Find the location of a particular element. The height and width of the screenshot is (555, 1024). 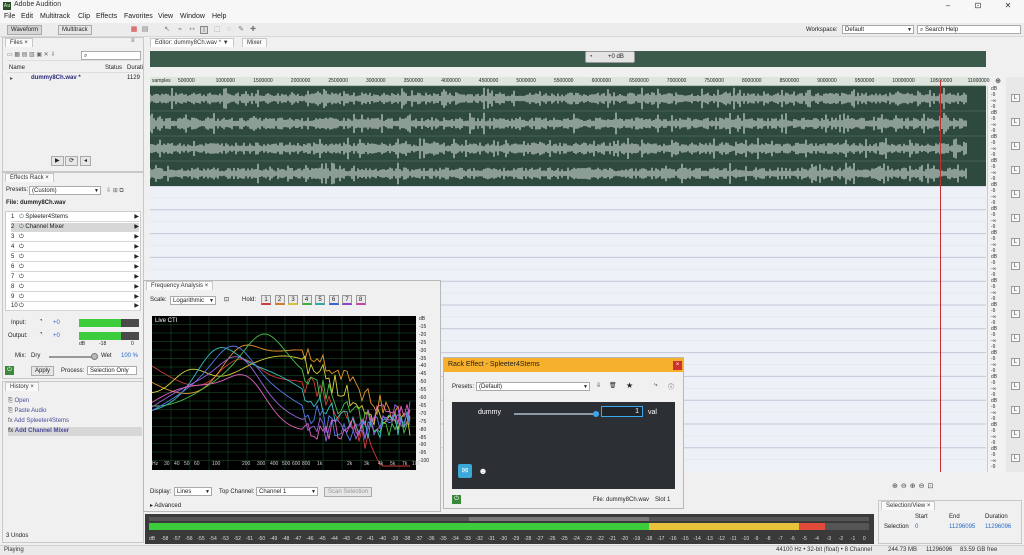

expand-arrow-icon: ▸ is located at coordinates (11, 78).